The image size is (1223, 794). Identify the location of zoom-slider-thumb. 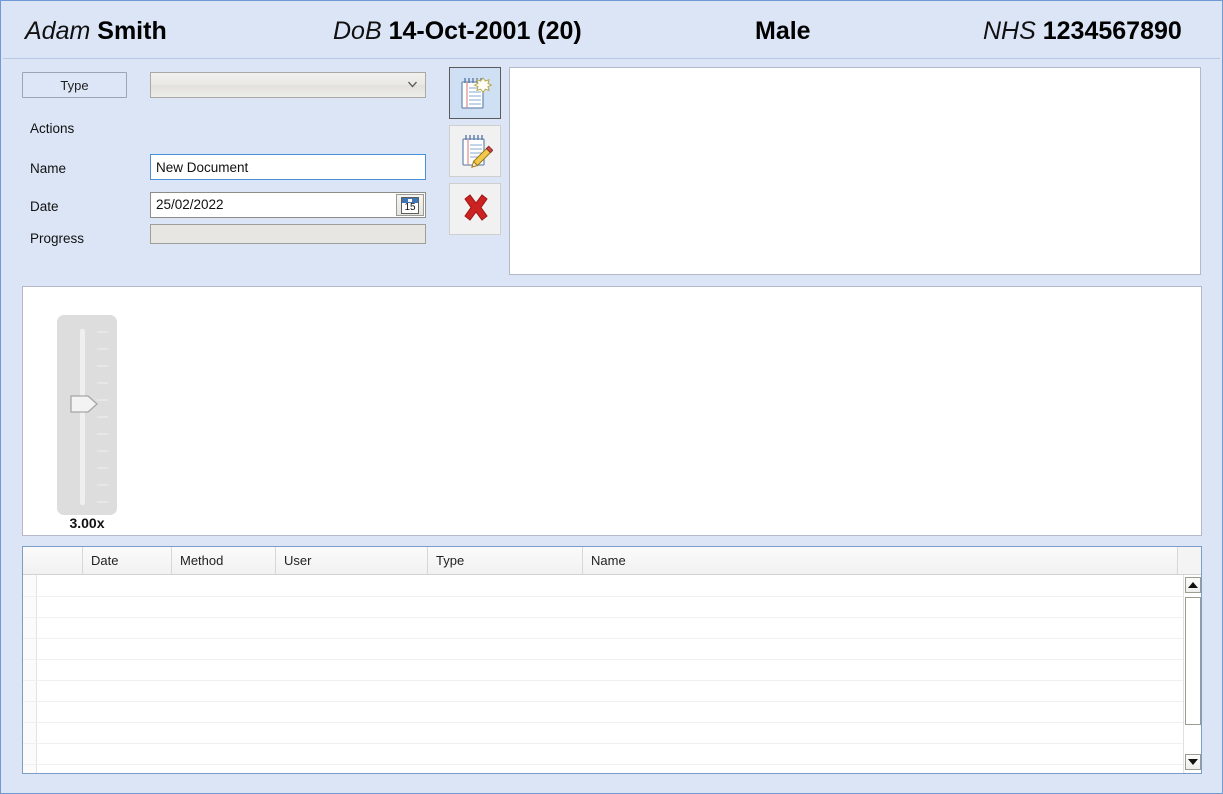
(84, 404).